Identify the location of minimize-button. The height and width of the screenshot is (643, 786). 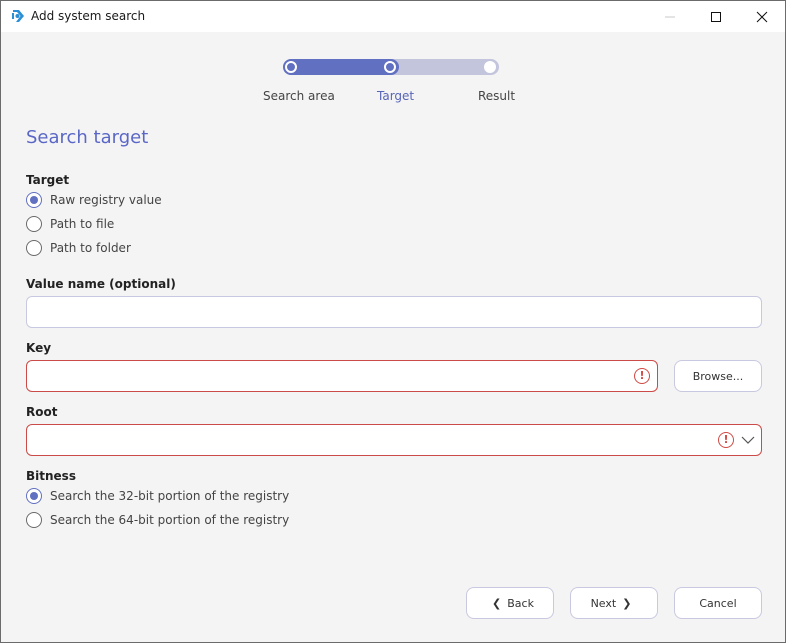
(670, 16).